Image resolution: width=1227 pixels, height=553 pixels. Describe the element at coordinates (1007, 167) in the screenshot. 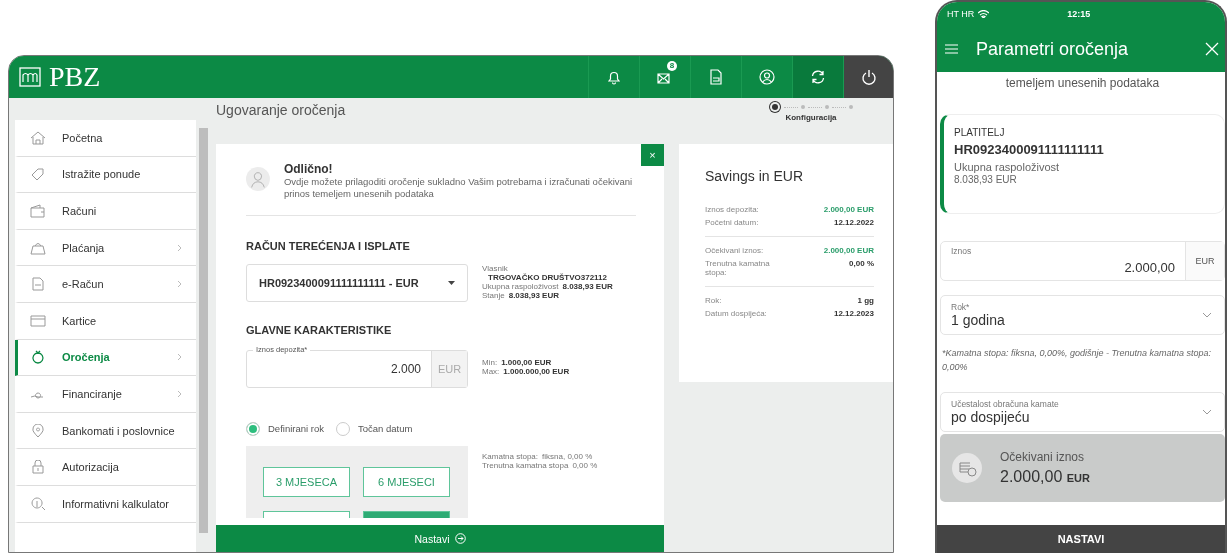

I see `available-label: Ukupna raspoloživost` at that location.